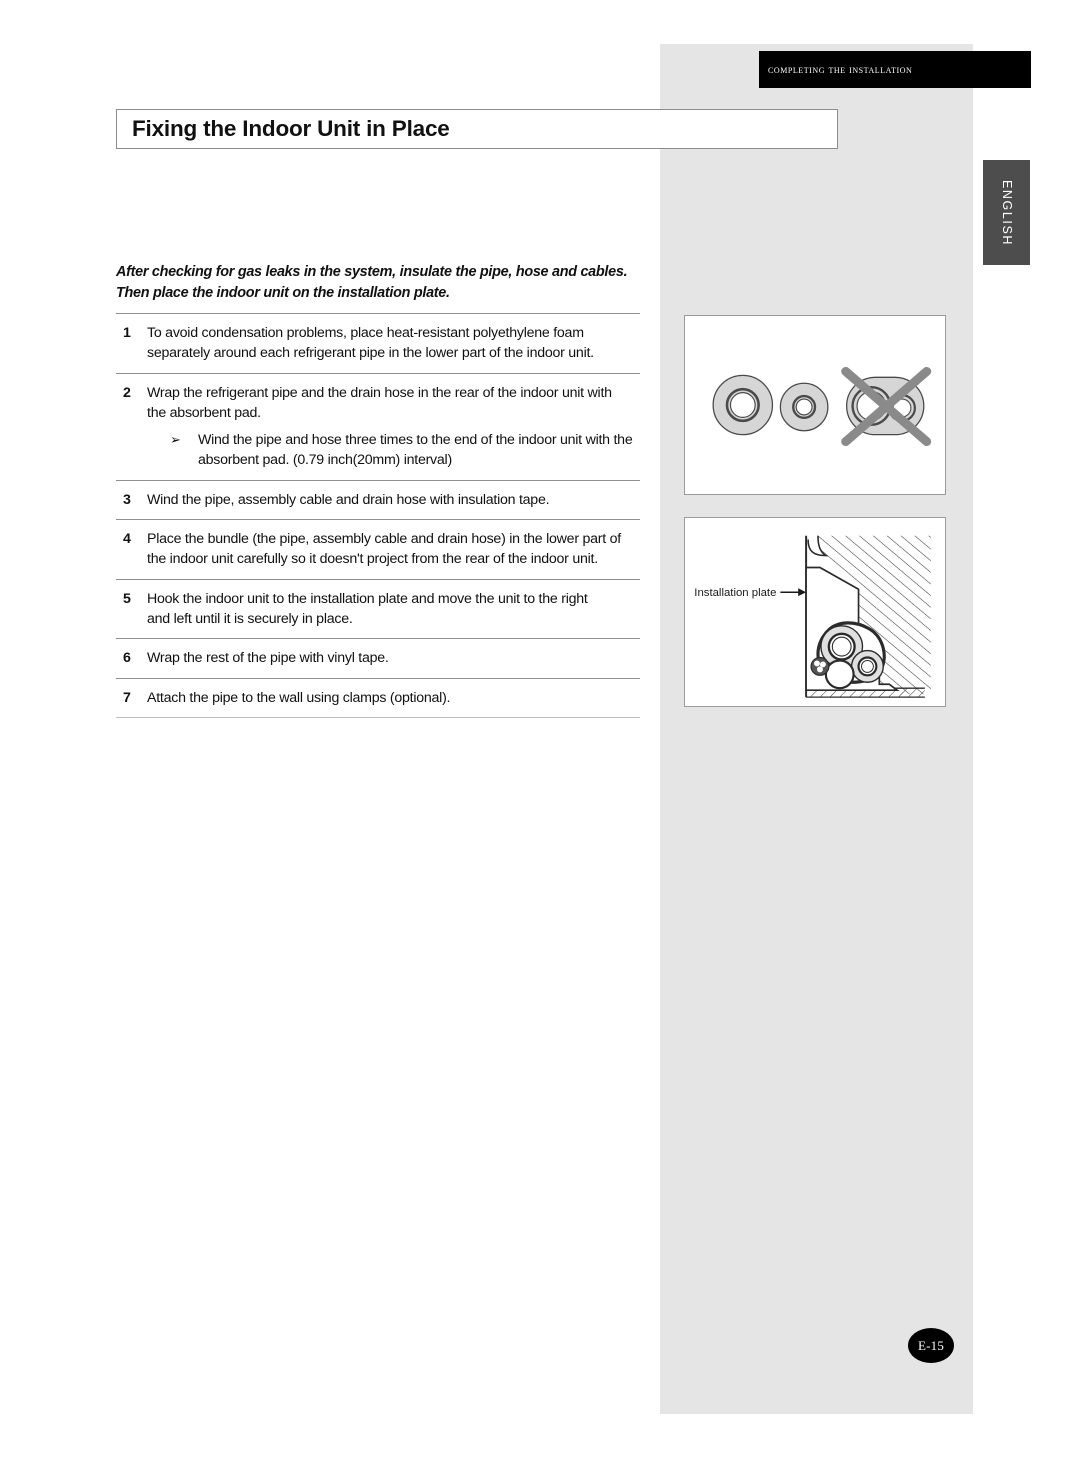 The width and height of the screenshot is (1080, 1466). I want to click on step-number: 1, so click(127, 333).